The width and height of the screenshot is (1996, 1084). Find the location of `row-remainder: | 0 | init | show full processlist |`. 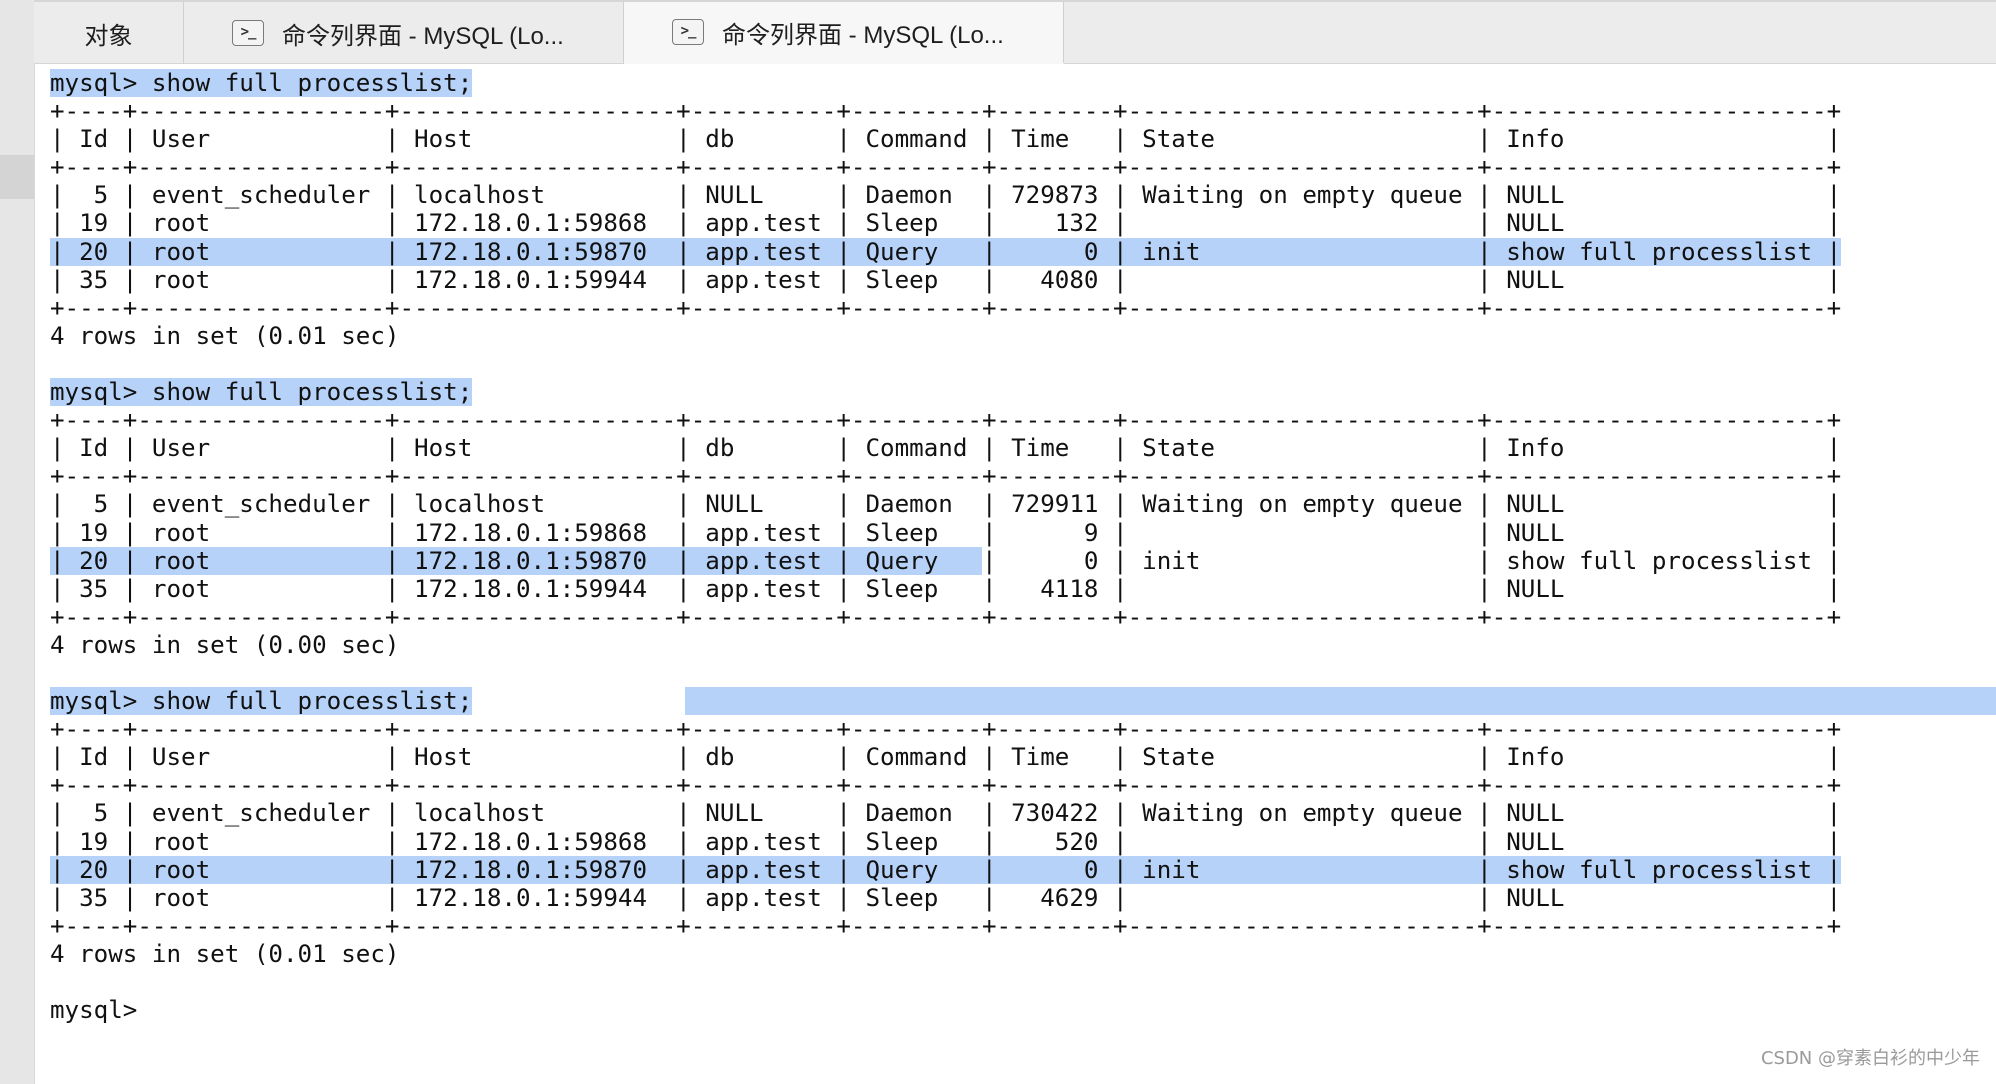

row-remainder: | 0 | init | show full processlist | is located at coordinates (1411, 560).